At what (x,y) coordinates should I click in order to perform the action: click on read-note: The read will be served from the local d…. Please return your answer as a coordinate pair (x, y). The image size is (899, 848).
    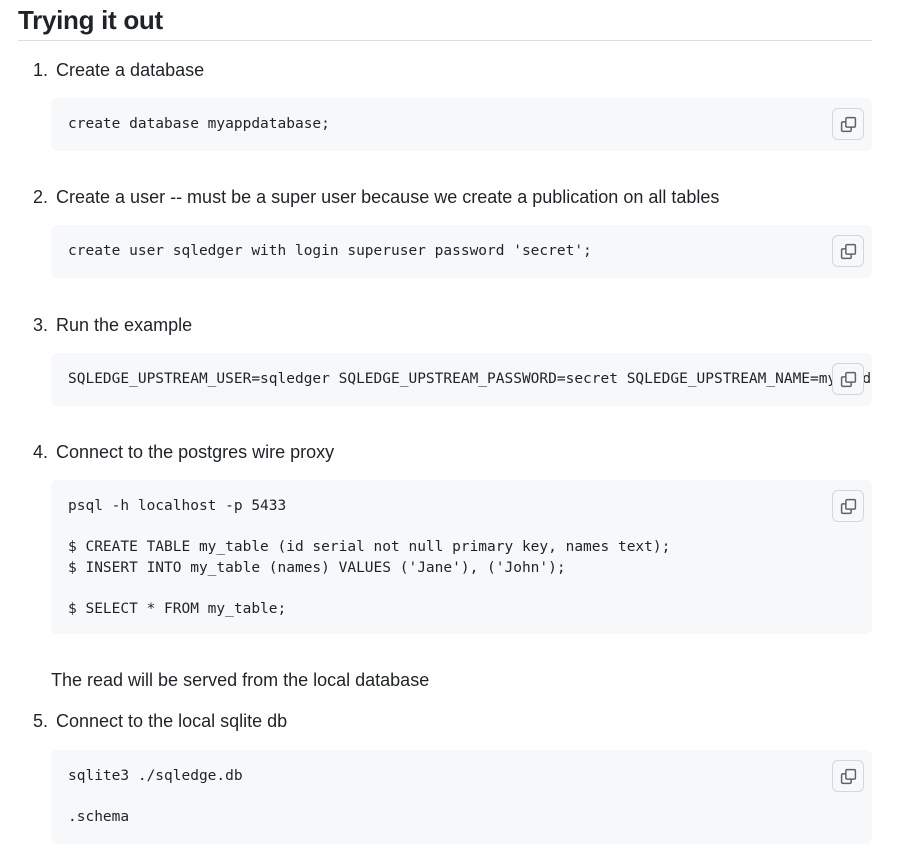
    Looking at the image, I should click on (240, 680).